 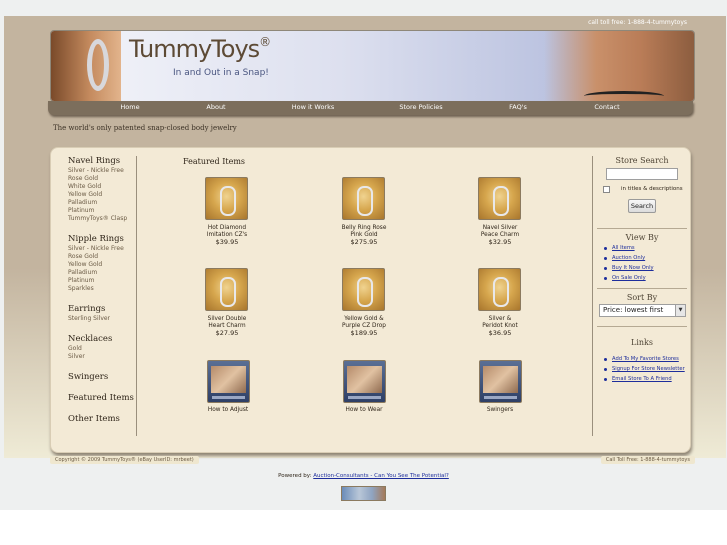 What do you see at coordinates (221, 73) in the screenshot?
I see `logo-tagline: In and Out in a Snap!` at bounding box center [221, 73].